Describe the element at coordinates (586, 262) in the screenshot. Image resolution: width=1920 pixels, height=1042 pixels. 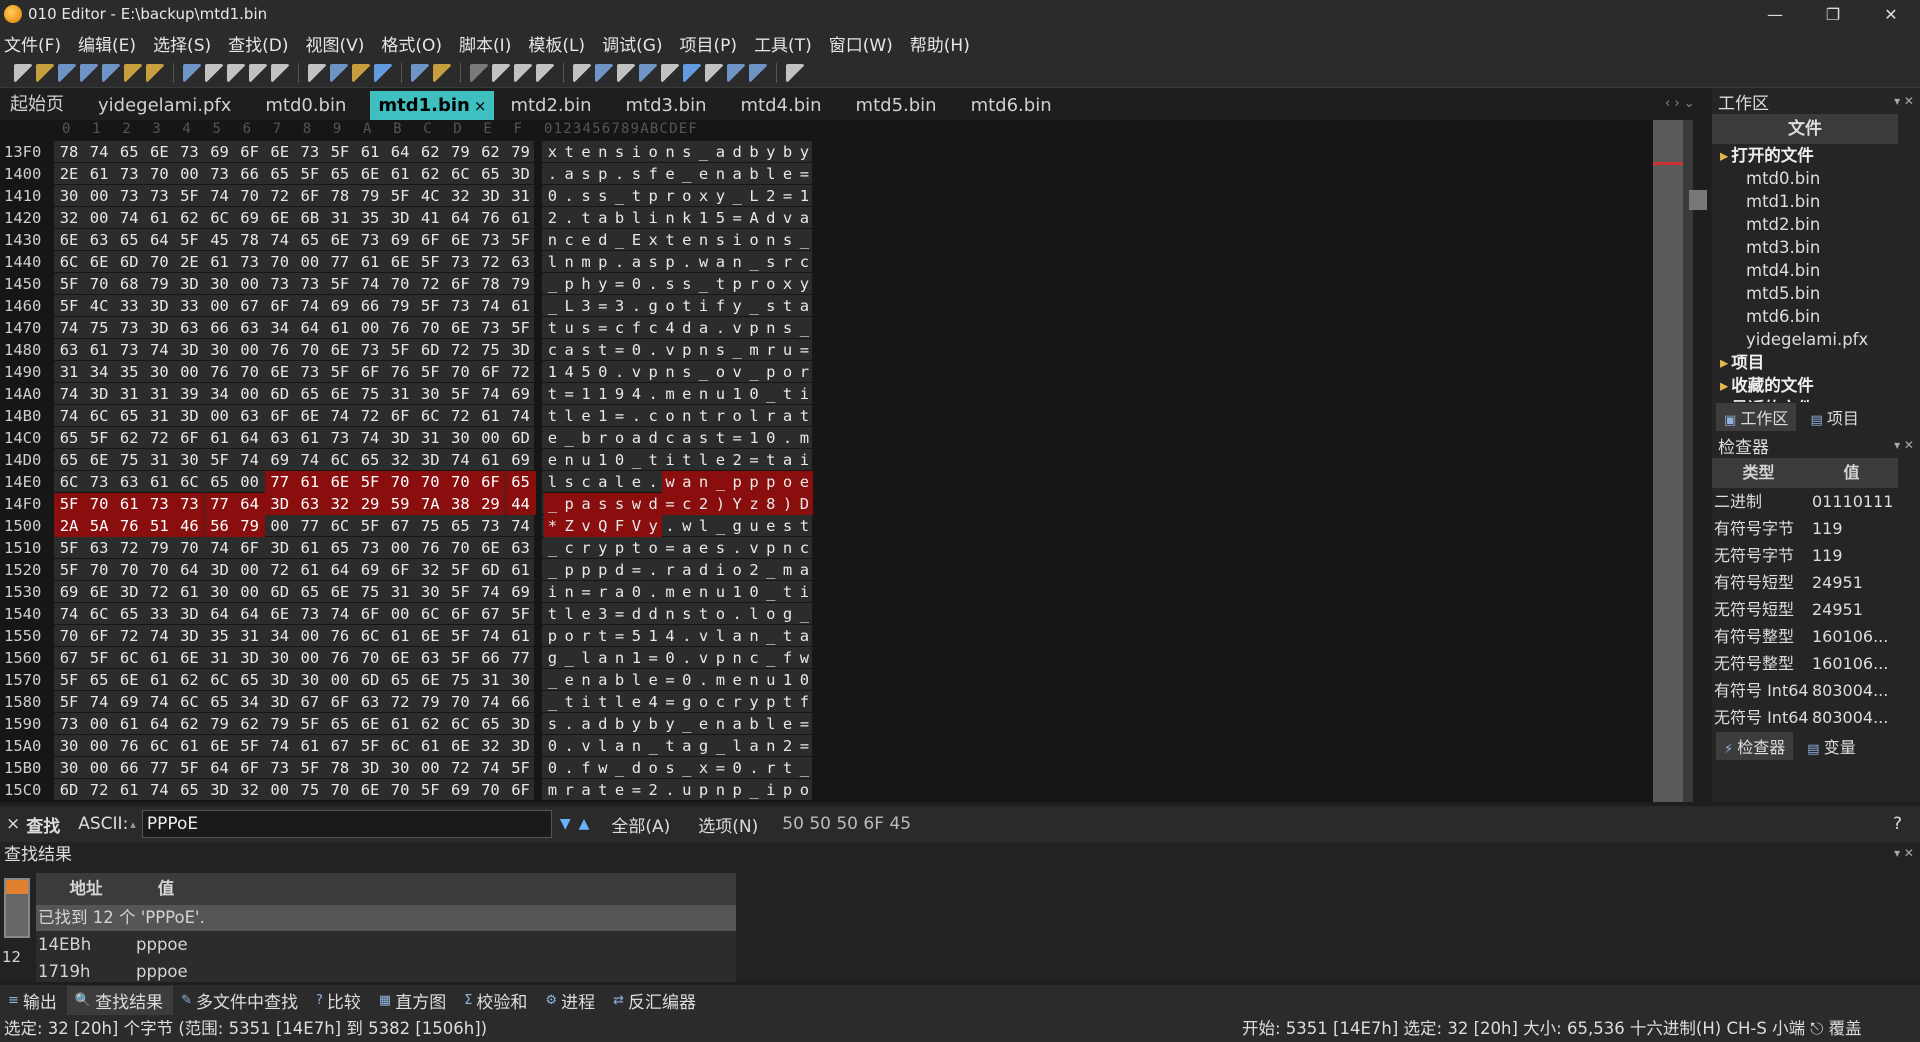
I see `ascii-char: m` at that location.